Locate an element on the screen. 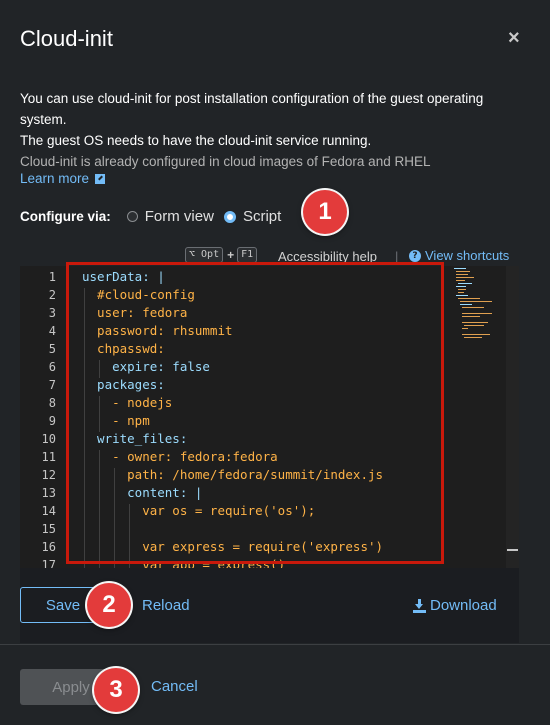 This screenshot has height=725, width=550. line-number: 1 is located at coordinates (52, 277).